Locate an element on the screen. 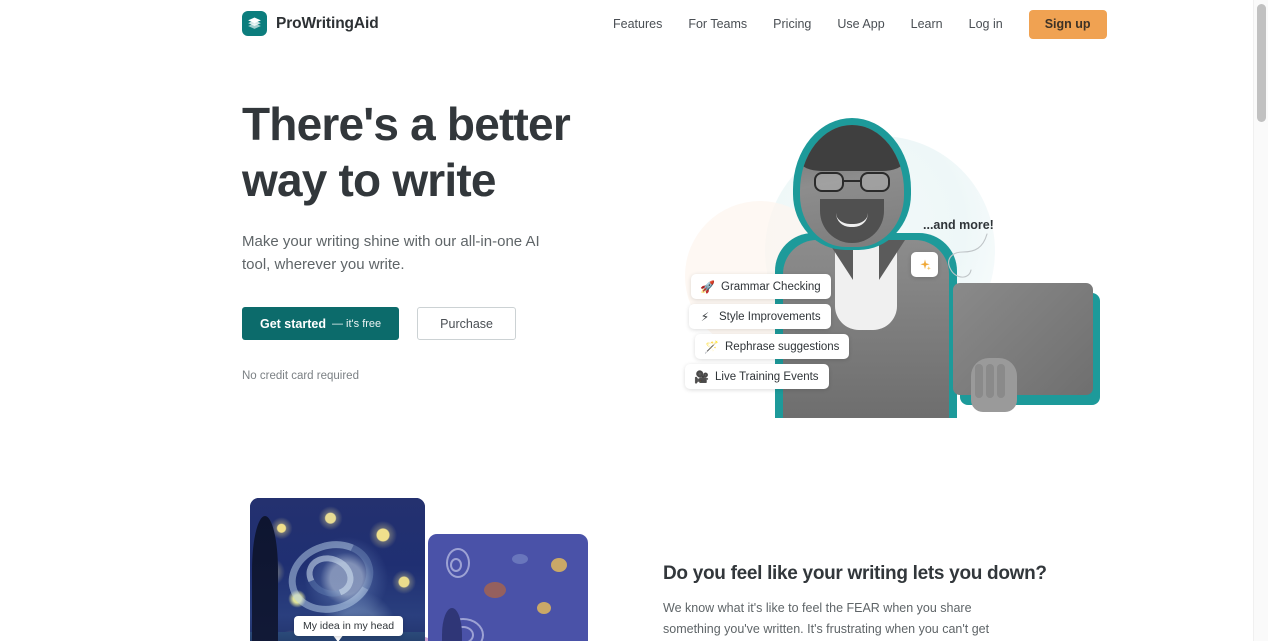 This screenshot has height=641, width=1268. artwork-comparison: My idea in my head is located at coordinates (440, 569).